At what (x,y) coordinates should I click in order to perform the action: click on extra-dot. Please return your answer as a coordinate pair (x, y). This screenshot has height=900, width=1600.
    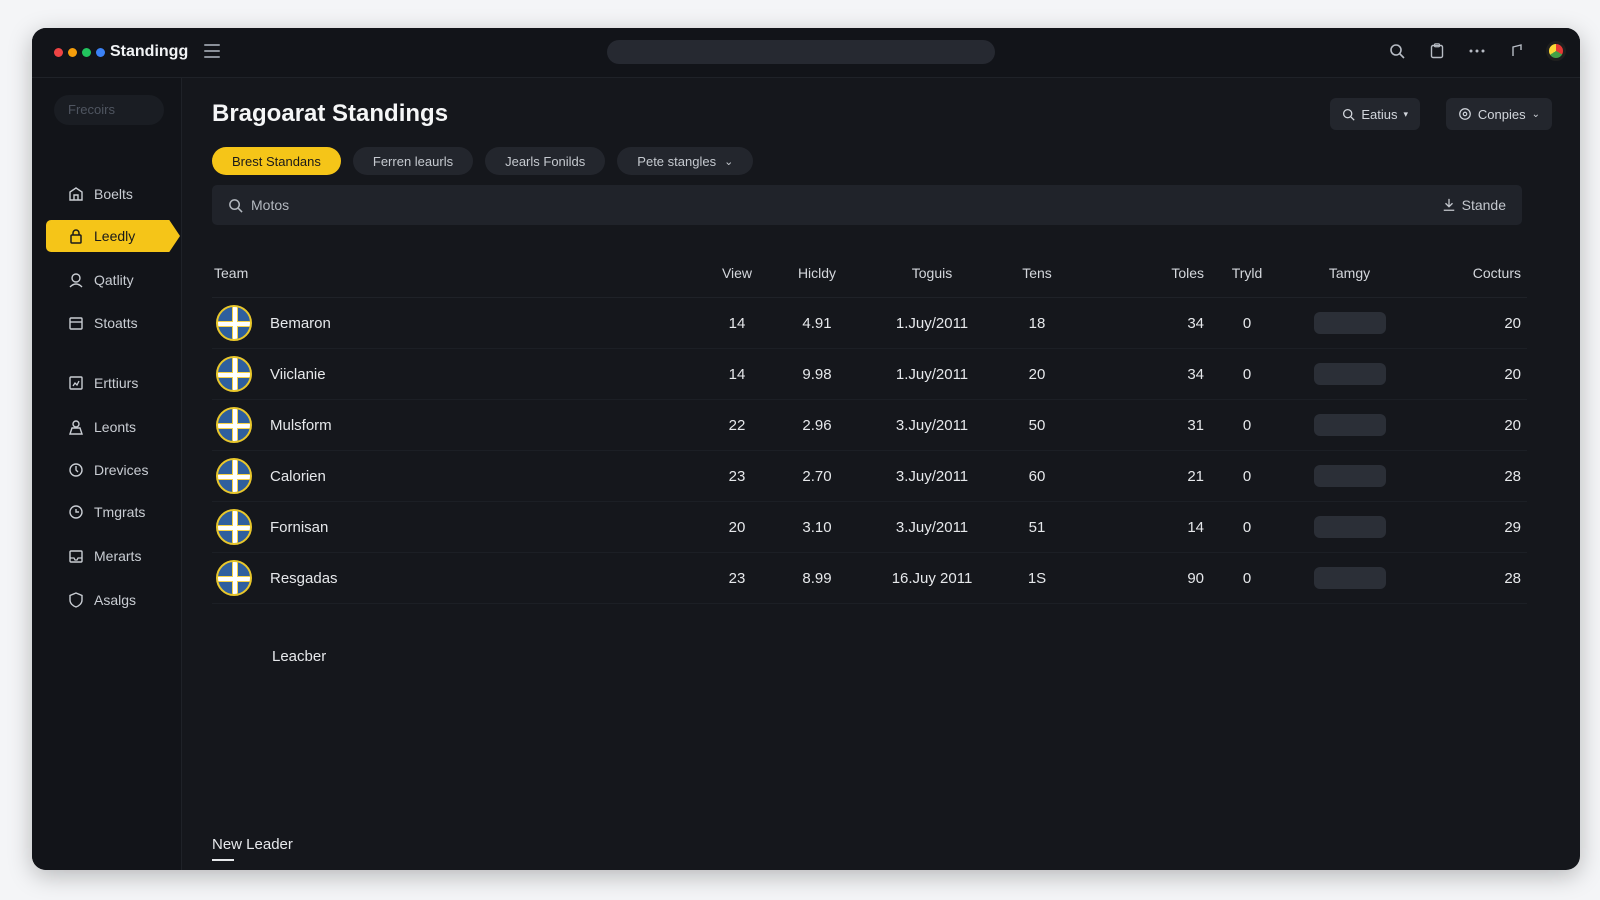
    Looking at the image, I should click on (100, 52).